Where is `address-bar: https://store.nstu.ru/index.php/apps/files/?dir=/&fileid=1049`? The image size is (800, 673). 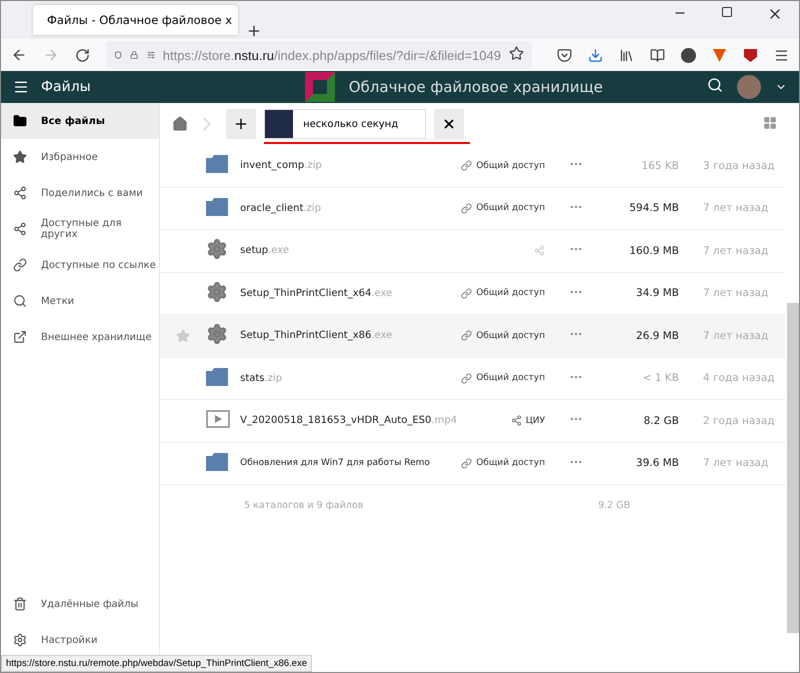 address-bar: https://store.nstu.ru/index.php/apps/files/?dir=/&fileid=1049 is located at coordinates (319, 55).